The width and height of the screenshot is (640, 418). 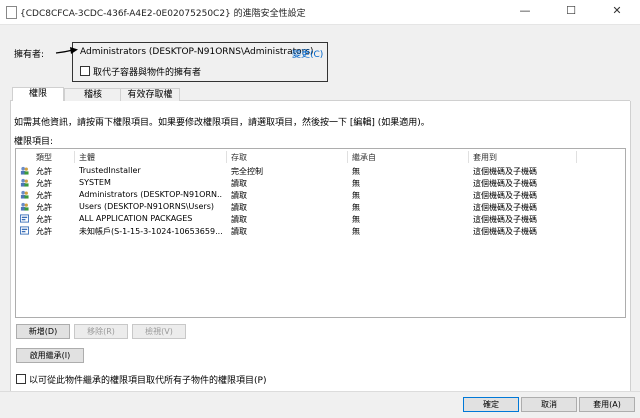 What do you see at coordinates (95, 182) in the screenshot?
I see `cell-principal: SYSTEM` at bounding box center [95, 182].